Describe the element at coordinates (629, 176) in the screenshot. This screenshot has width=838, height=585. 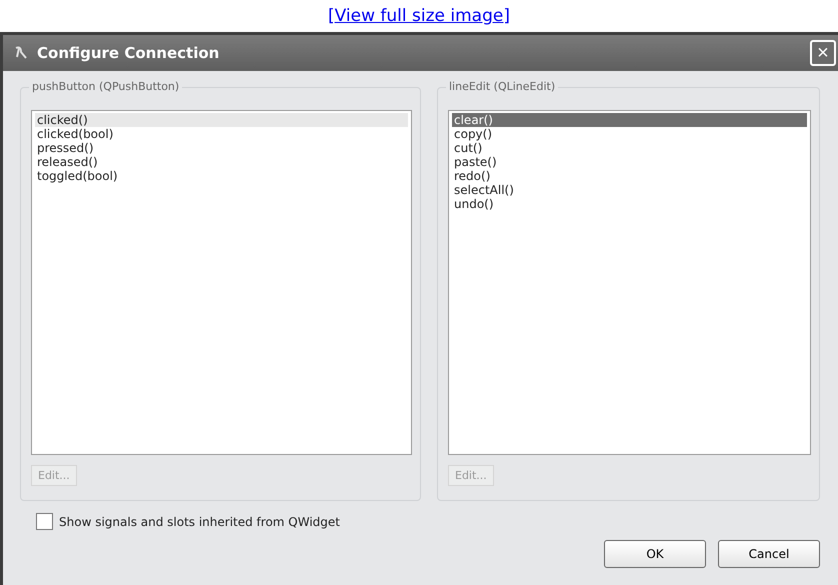
I see `list-item: redo()` at that location.